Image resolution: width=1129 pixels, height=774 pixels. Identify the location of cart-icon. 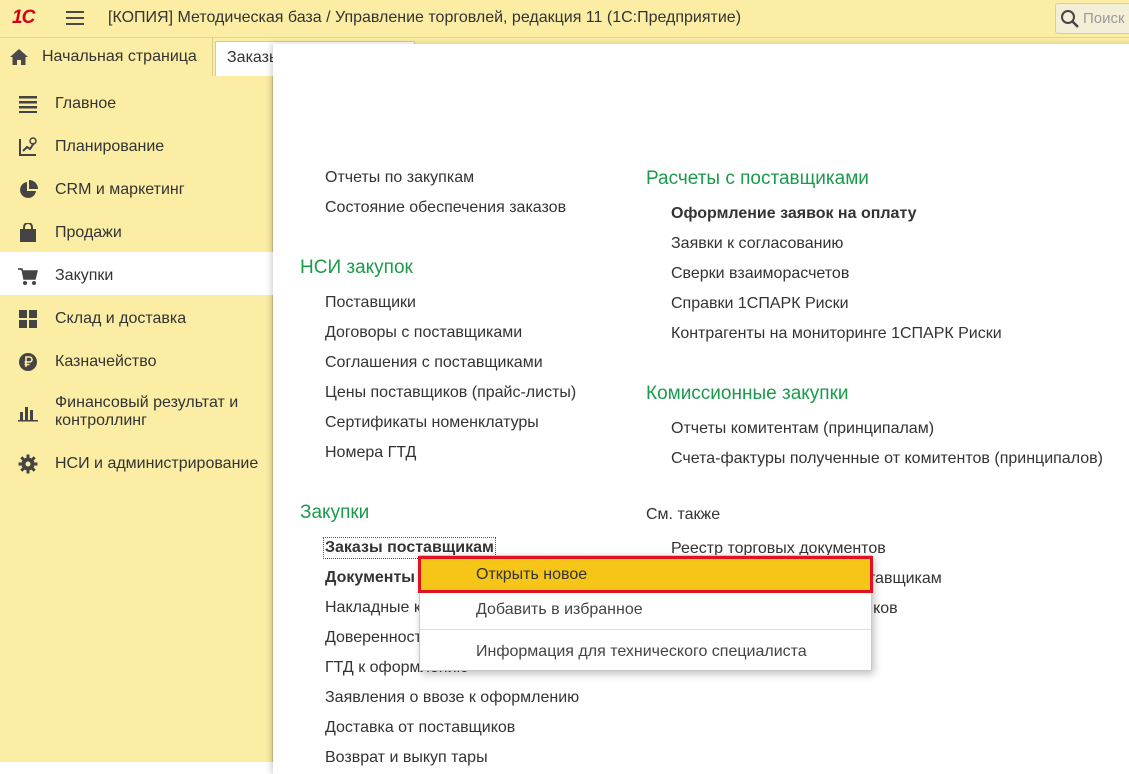
(28, 276).